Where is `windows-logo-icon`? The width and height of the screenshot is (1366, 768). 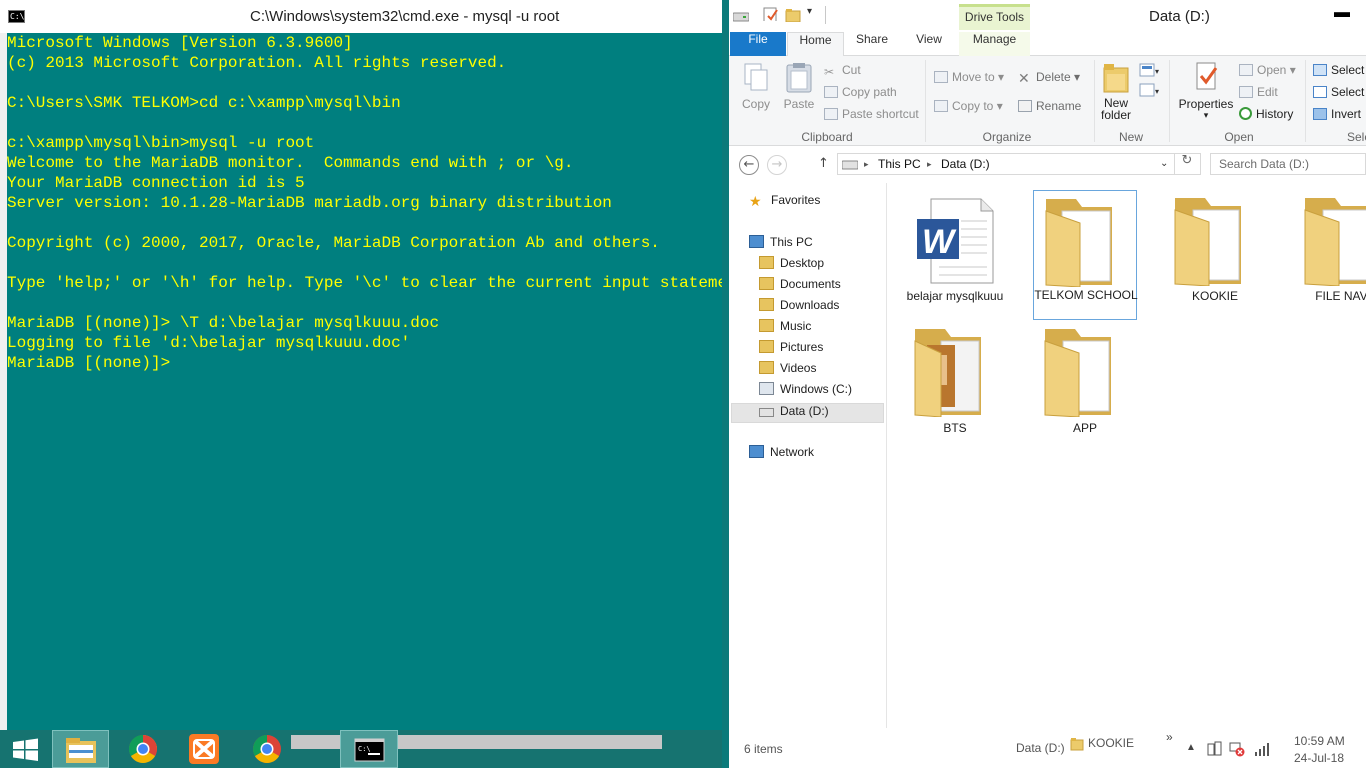 windows-logo-icon is located at coordinates (25, 749).